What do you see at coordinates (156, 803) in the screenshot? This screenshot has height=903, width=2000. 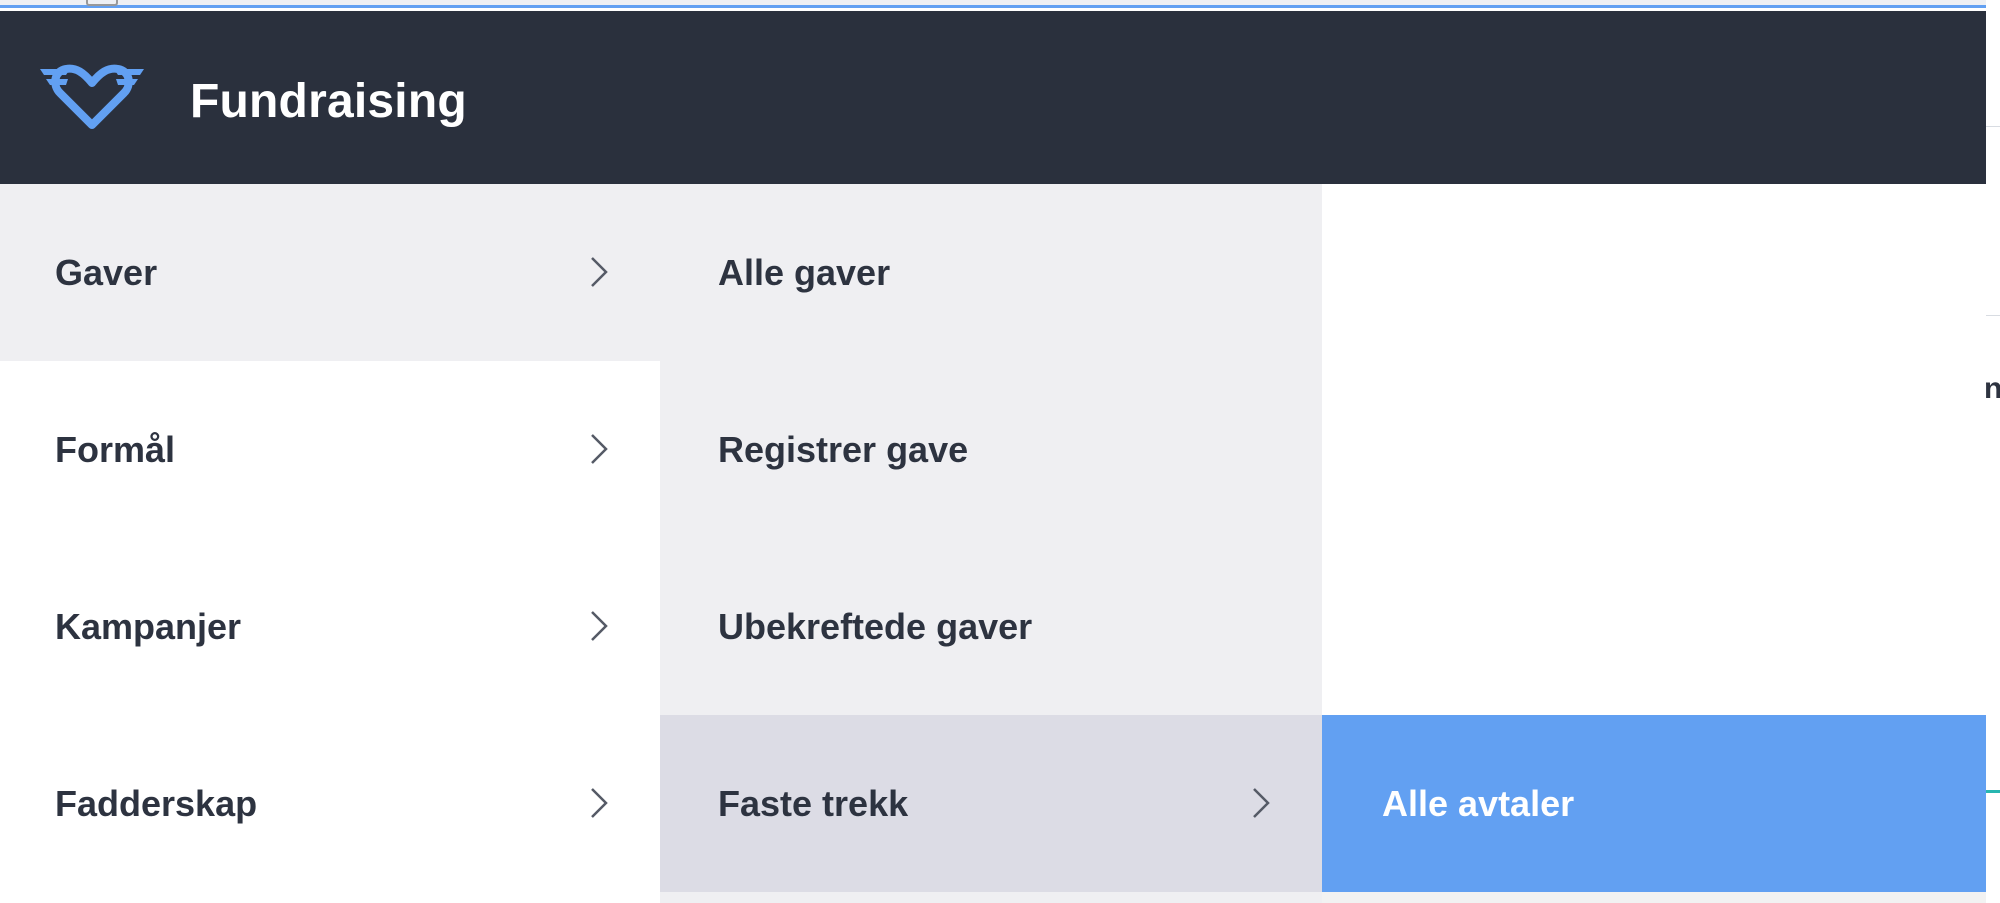 I see `menu-item-label: Fadderskap` at bounding box center [156, 803].